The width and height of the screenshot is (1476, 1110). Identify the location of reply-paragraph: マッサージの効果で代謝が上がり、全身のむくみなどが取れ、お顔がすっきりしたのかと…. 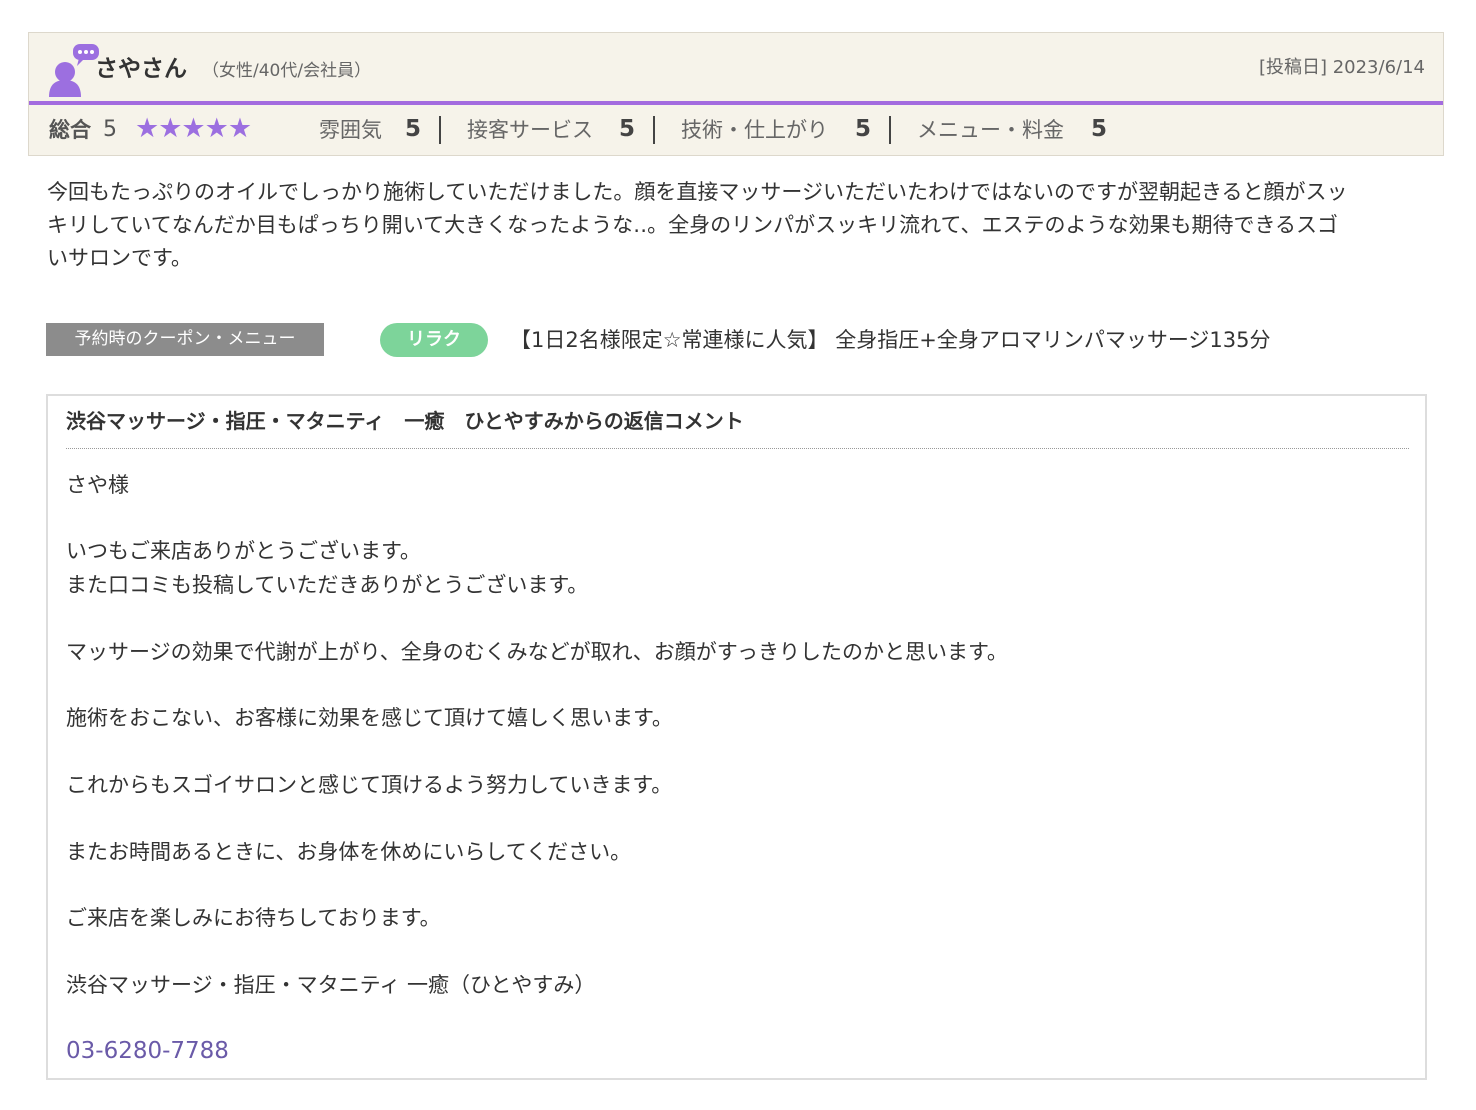
(537, 652).